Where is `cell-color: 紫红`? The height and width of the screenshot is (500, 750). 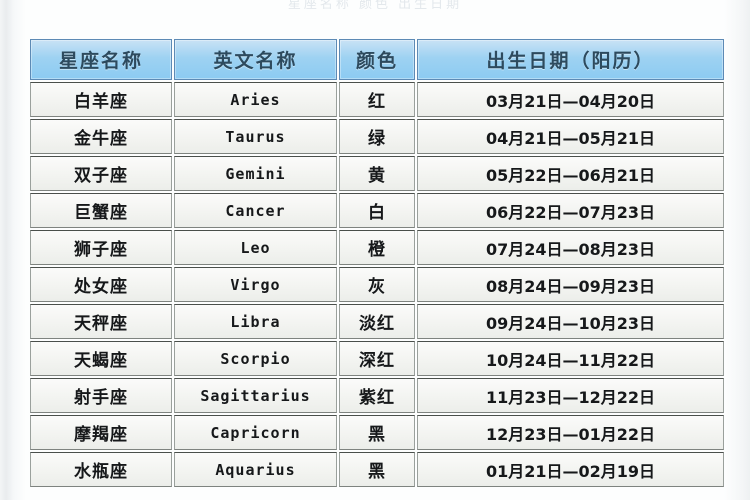
cell-color: 紫红 is located at coordinates (377, 395).